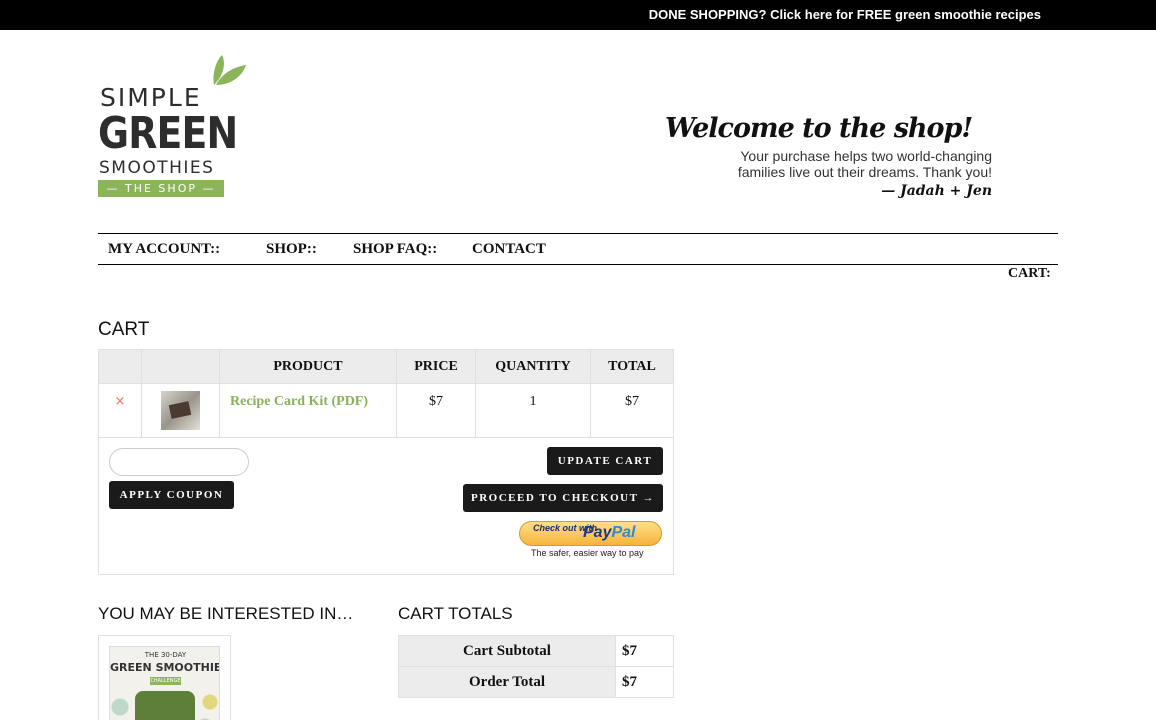  I want to click on col-remove, so click(120, 366).